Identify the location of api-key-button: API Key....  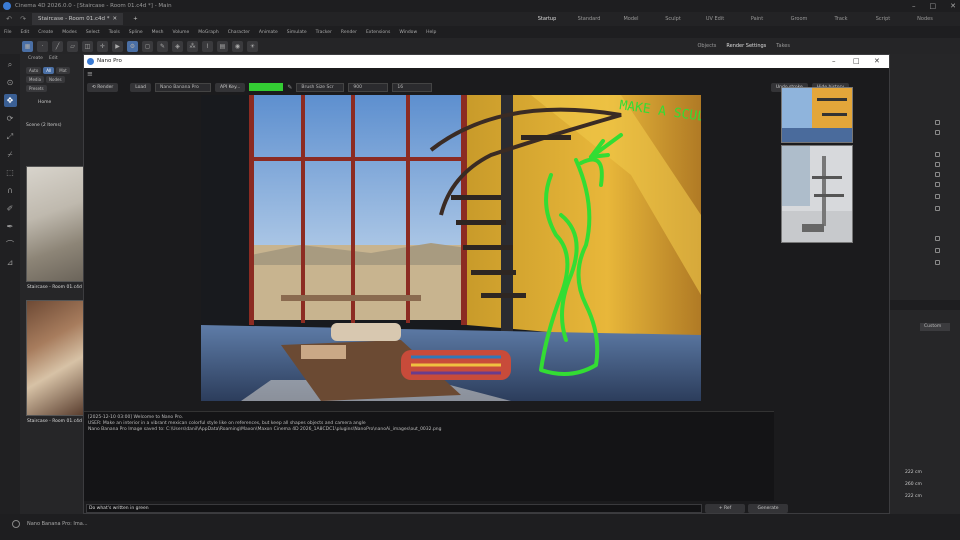
(230, 87).